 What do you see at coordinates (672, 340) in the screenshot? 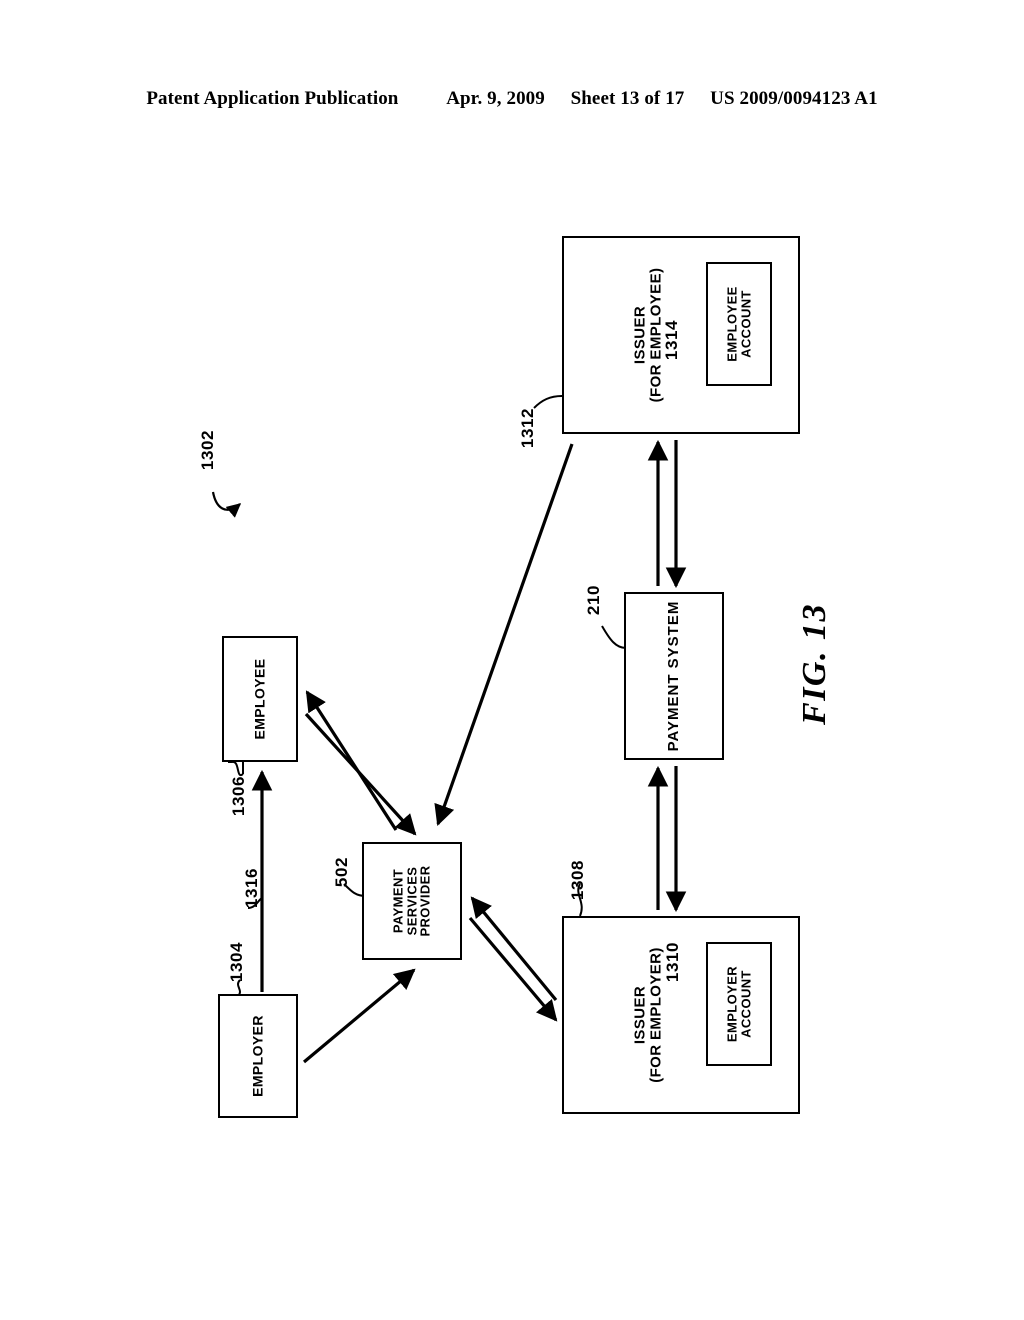
I see `reference-numeral-1314: 1314` at bounding box center [672, 340].